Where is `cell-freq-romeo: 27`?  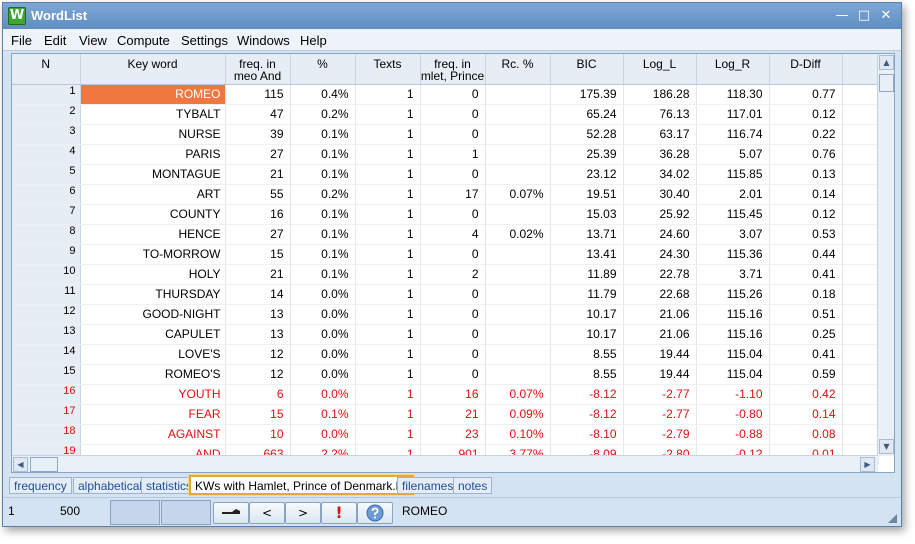
cell-freq-romeo: 27 is located at coordinates (258, 234).